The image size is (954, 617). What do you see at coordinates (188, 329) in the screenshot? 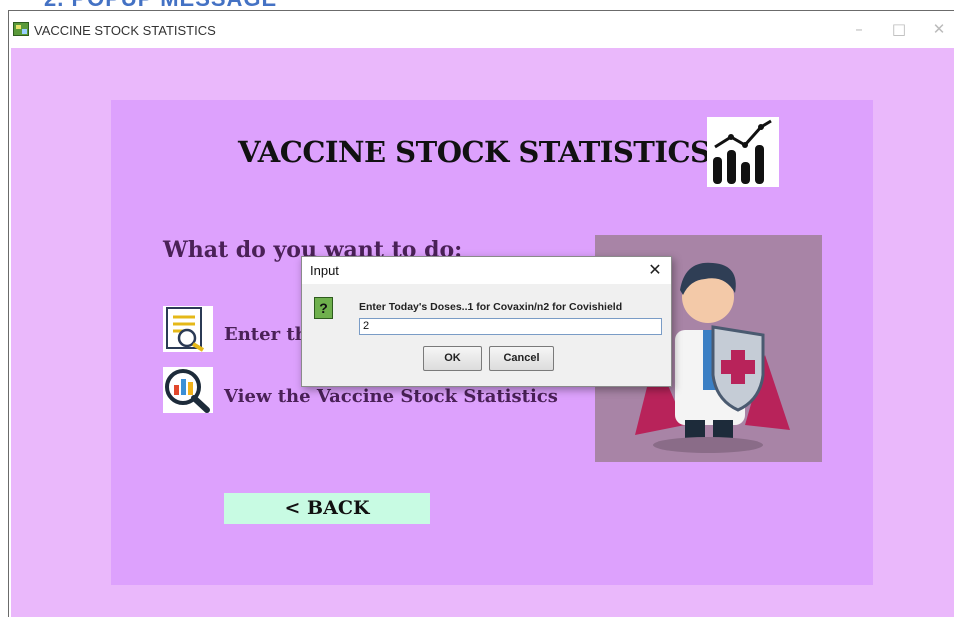
I see `report-magnifier-icon` at bounding box center [188, 329].